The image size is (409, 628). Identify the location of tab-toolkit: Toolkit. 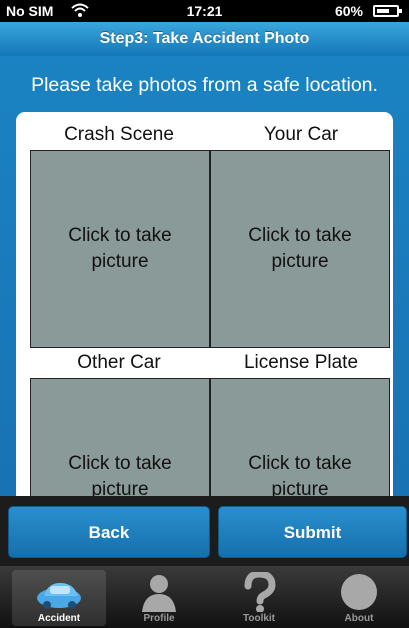
(259, 598).